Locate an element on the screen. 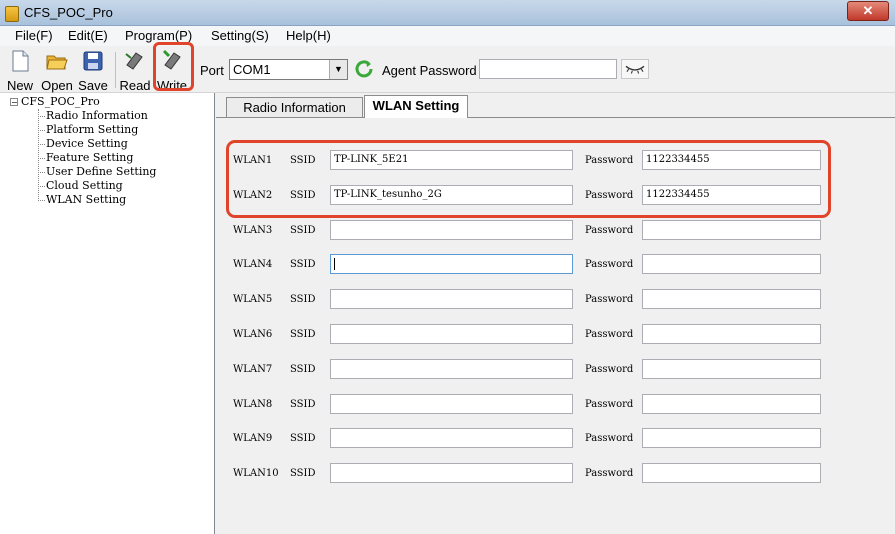  wlan7-ssid-input is located at coordinates (451, 368).